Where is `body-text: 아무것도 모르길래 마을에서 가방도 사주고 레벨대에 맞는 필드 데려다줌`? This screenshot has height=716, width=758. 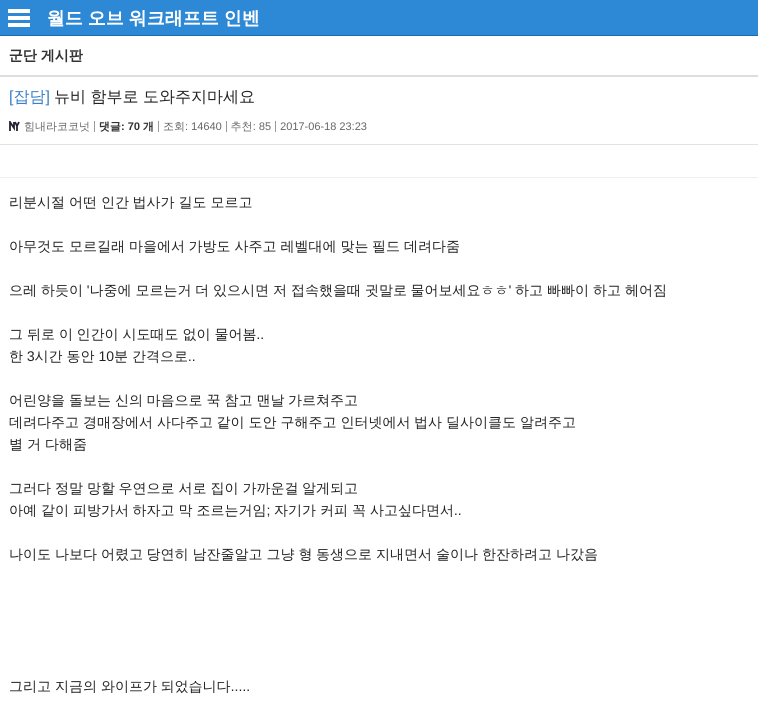 body-text: 아무것도 모르길래 마을에서 가방도 사주고 레벨대에 맞는 필드 데려다줌 is located at coordinates (235, 246).